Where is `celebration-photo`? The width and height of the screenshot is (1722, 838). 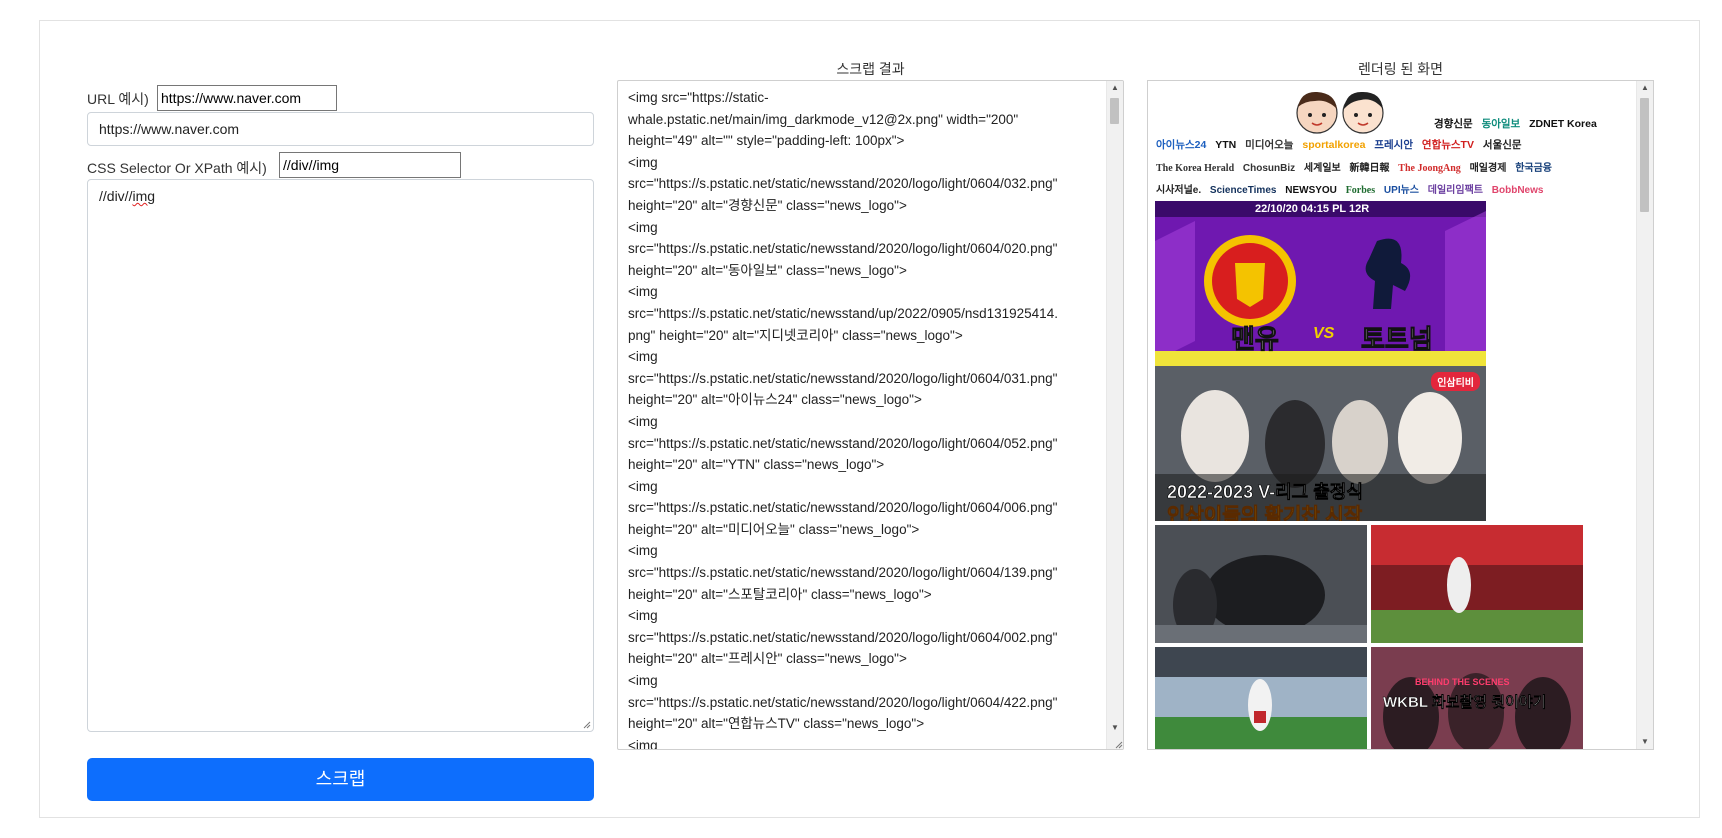 celebration-photo is located at coordinates (1261, 584).